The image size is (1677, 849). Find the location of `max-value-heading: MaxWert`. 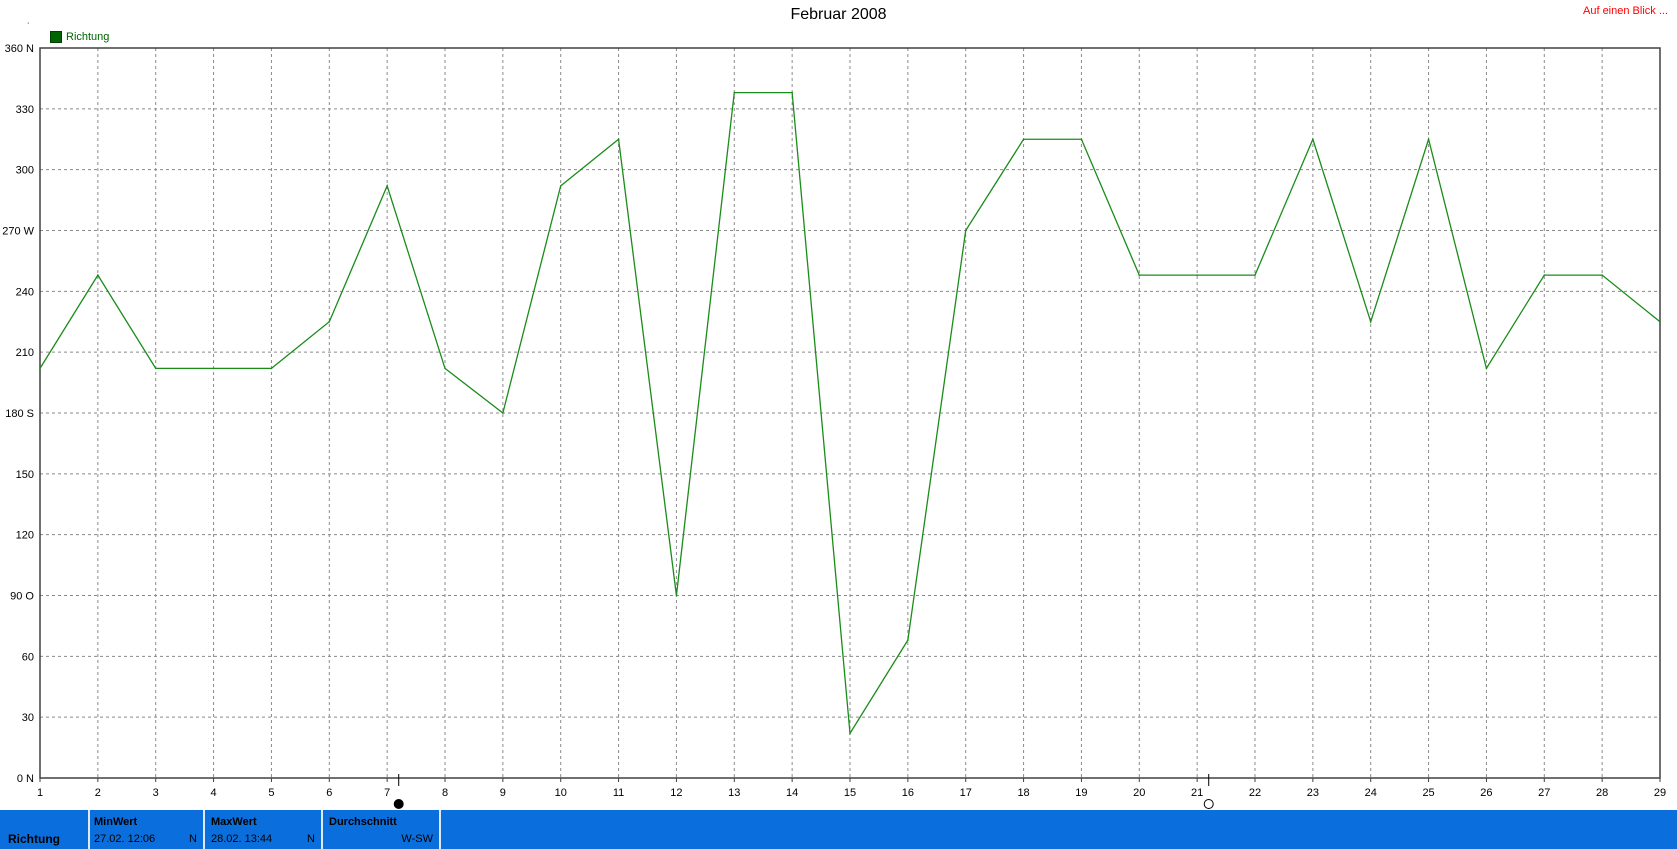

max-value-heading: MaxWert is located at coordinates (234, 822).